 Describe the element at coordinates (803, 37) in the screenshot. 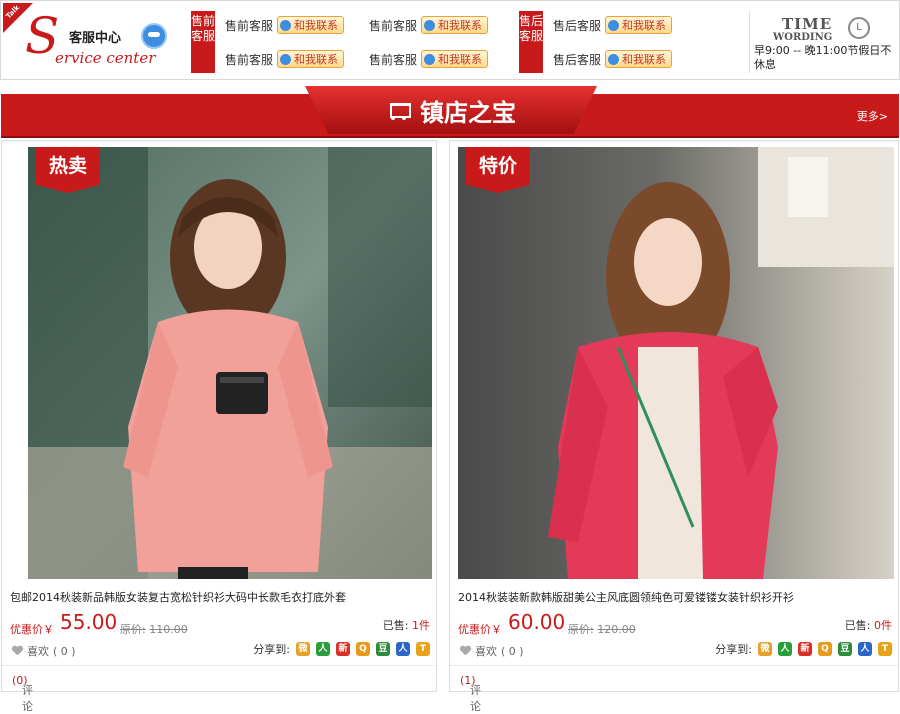

I see `time-subtitle: WORDING` at that location.